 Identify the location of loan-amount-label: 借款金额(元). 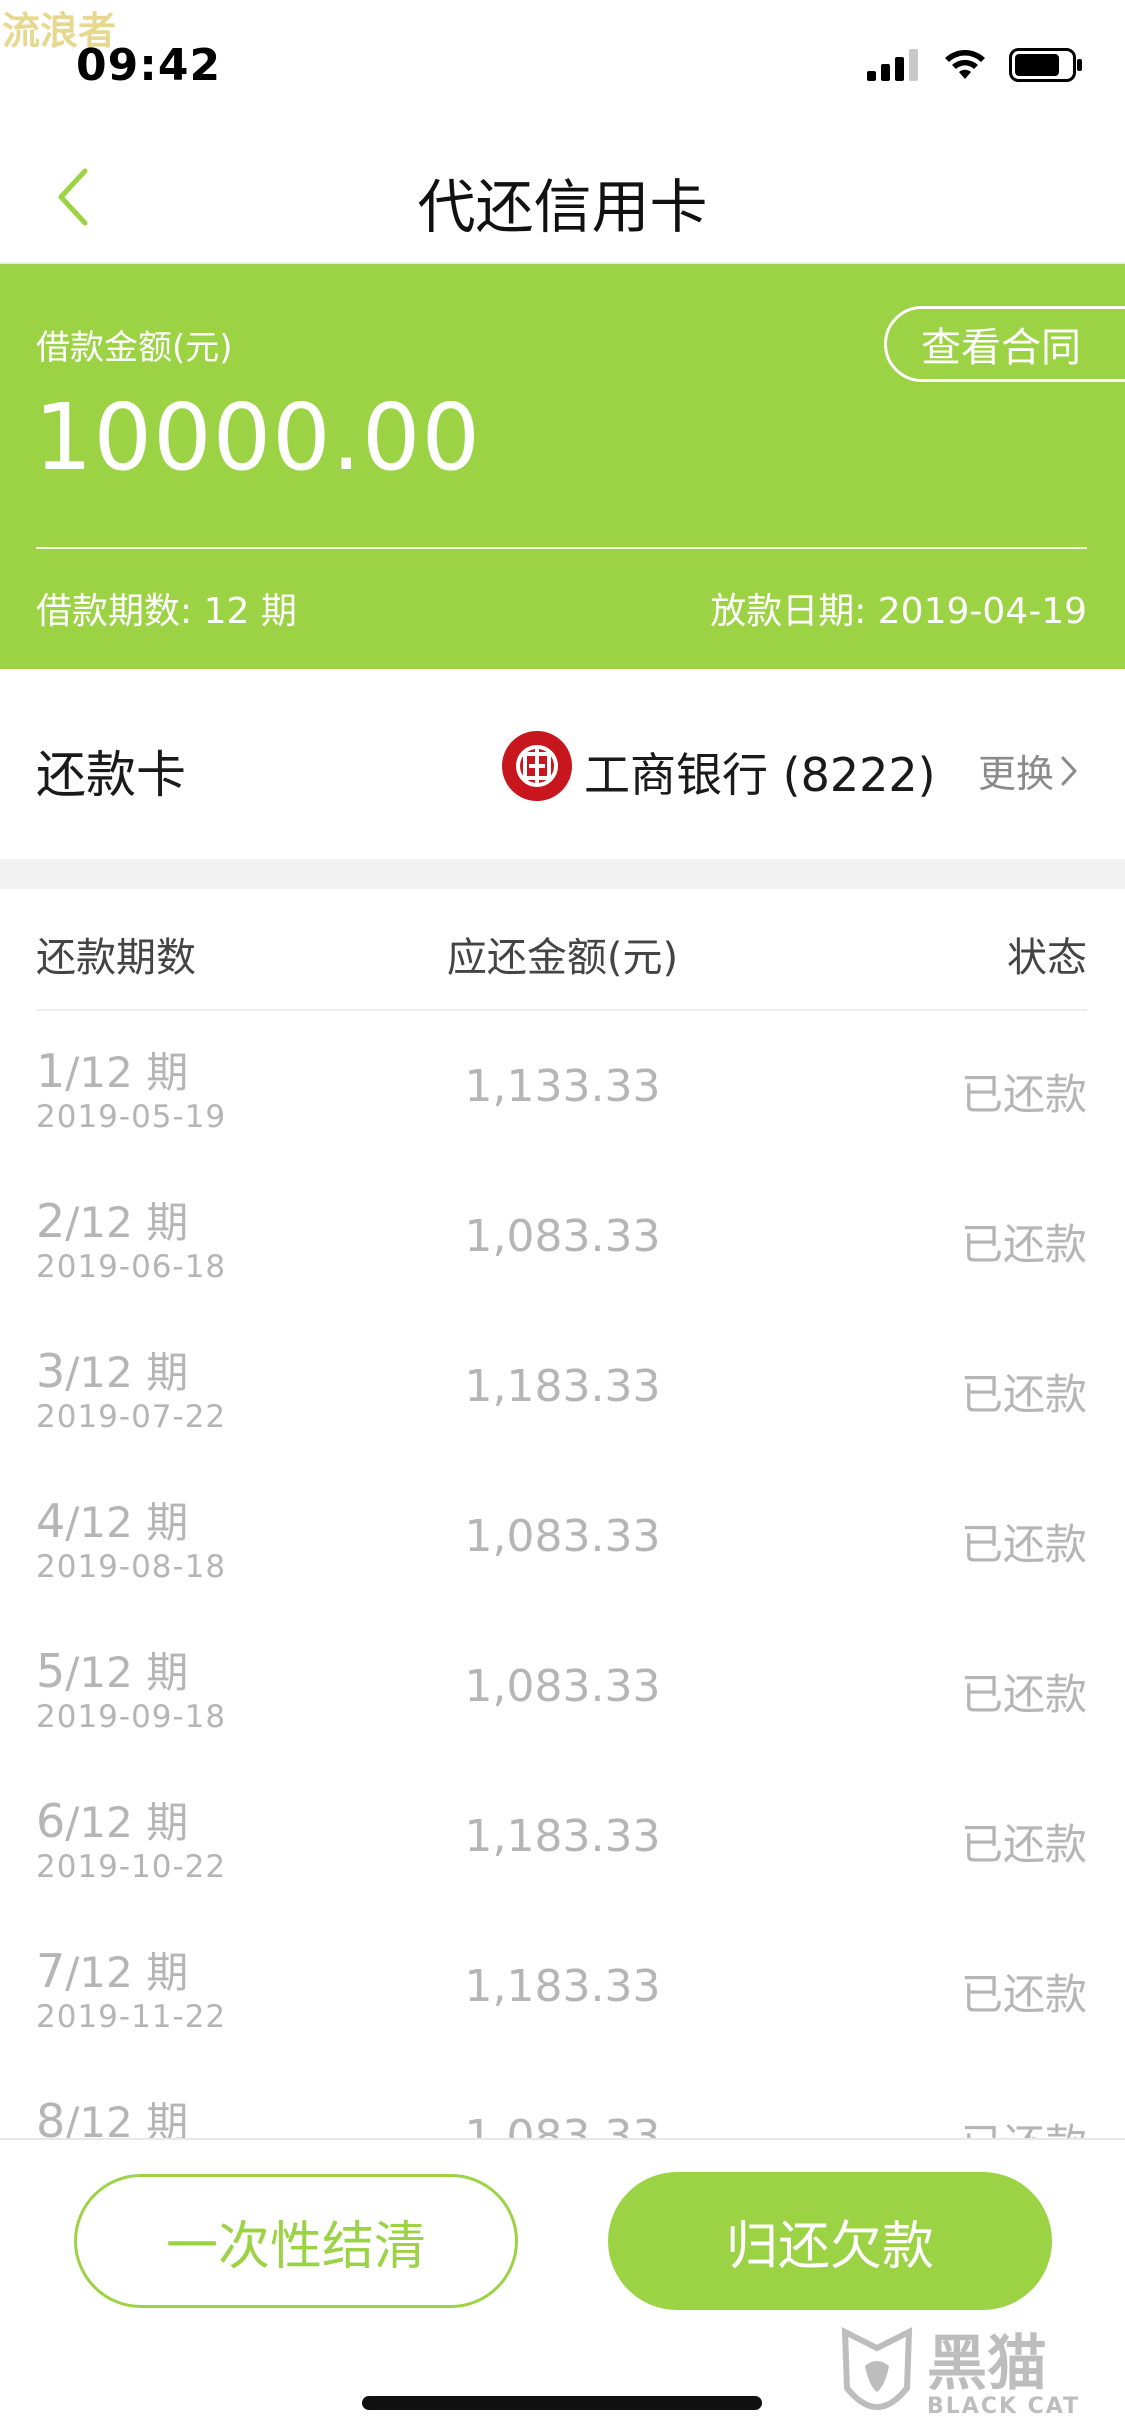
(134, 348).